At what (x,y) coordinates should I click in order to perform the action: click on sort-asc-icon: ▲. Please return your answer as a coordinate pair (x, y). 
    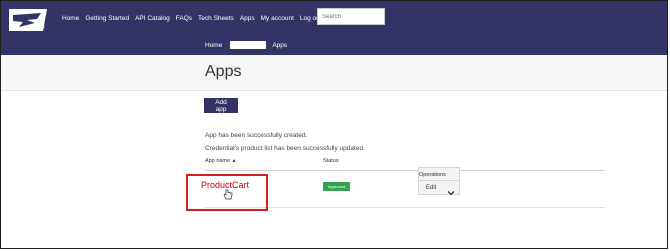
    Looking at the image, I should click on (234, 161).